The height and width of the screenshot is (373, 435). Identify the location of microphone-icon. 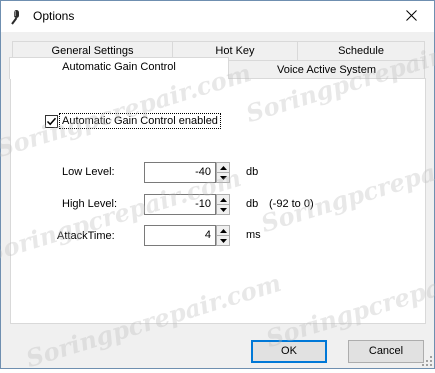
(16, 17).